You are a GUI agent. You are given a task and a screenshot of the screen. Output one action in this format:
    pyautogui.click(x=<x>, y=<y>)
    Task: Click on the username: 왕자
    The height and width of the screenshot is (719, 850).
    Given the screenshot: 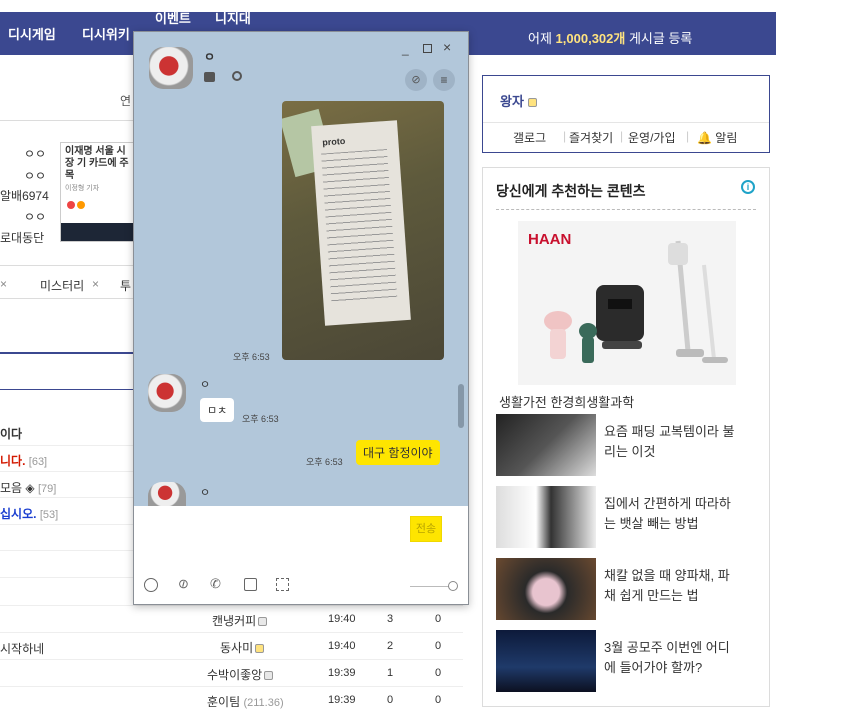 What is the action you would take?
    pyautogui.click(x=518, y=100)
    